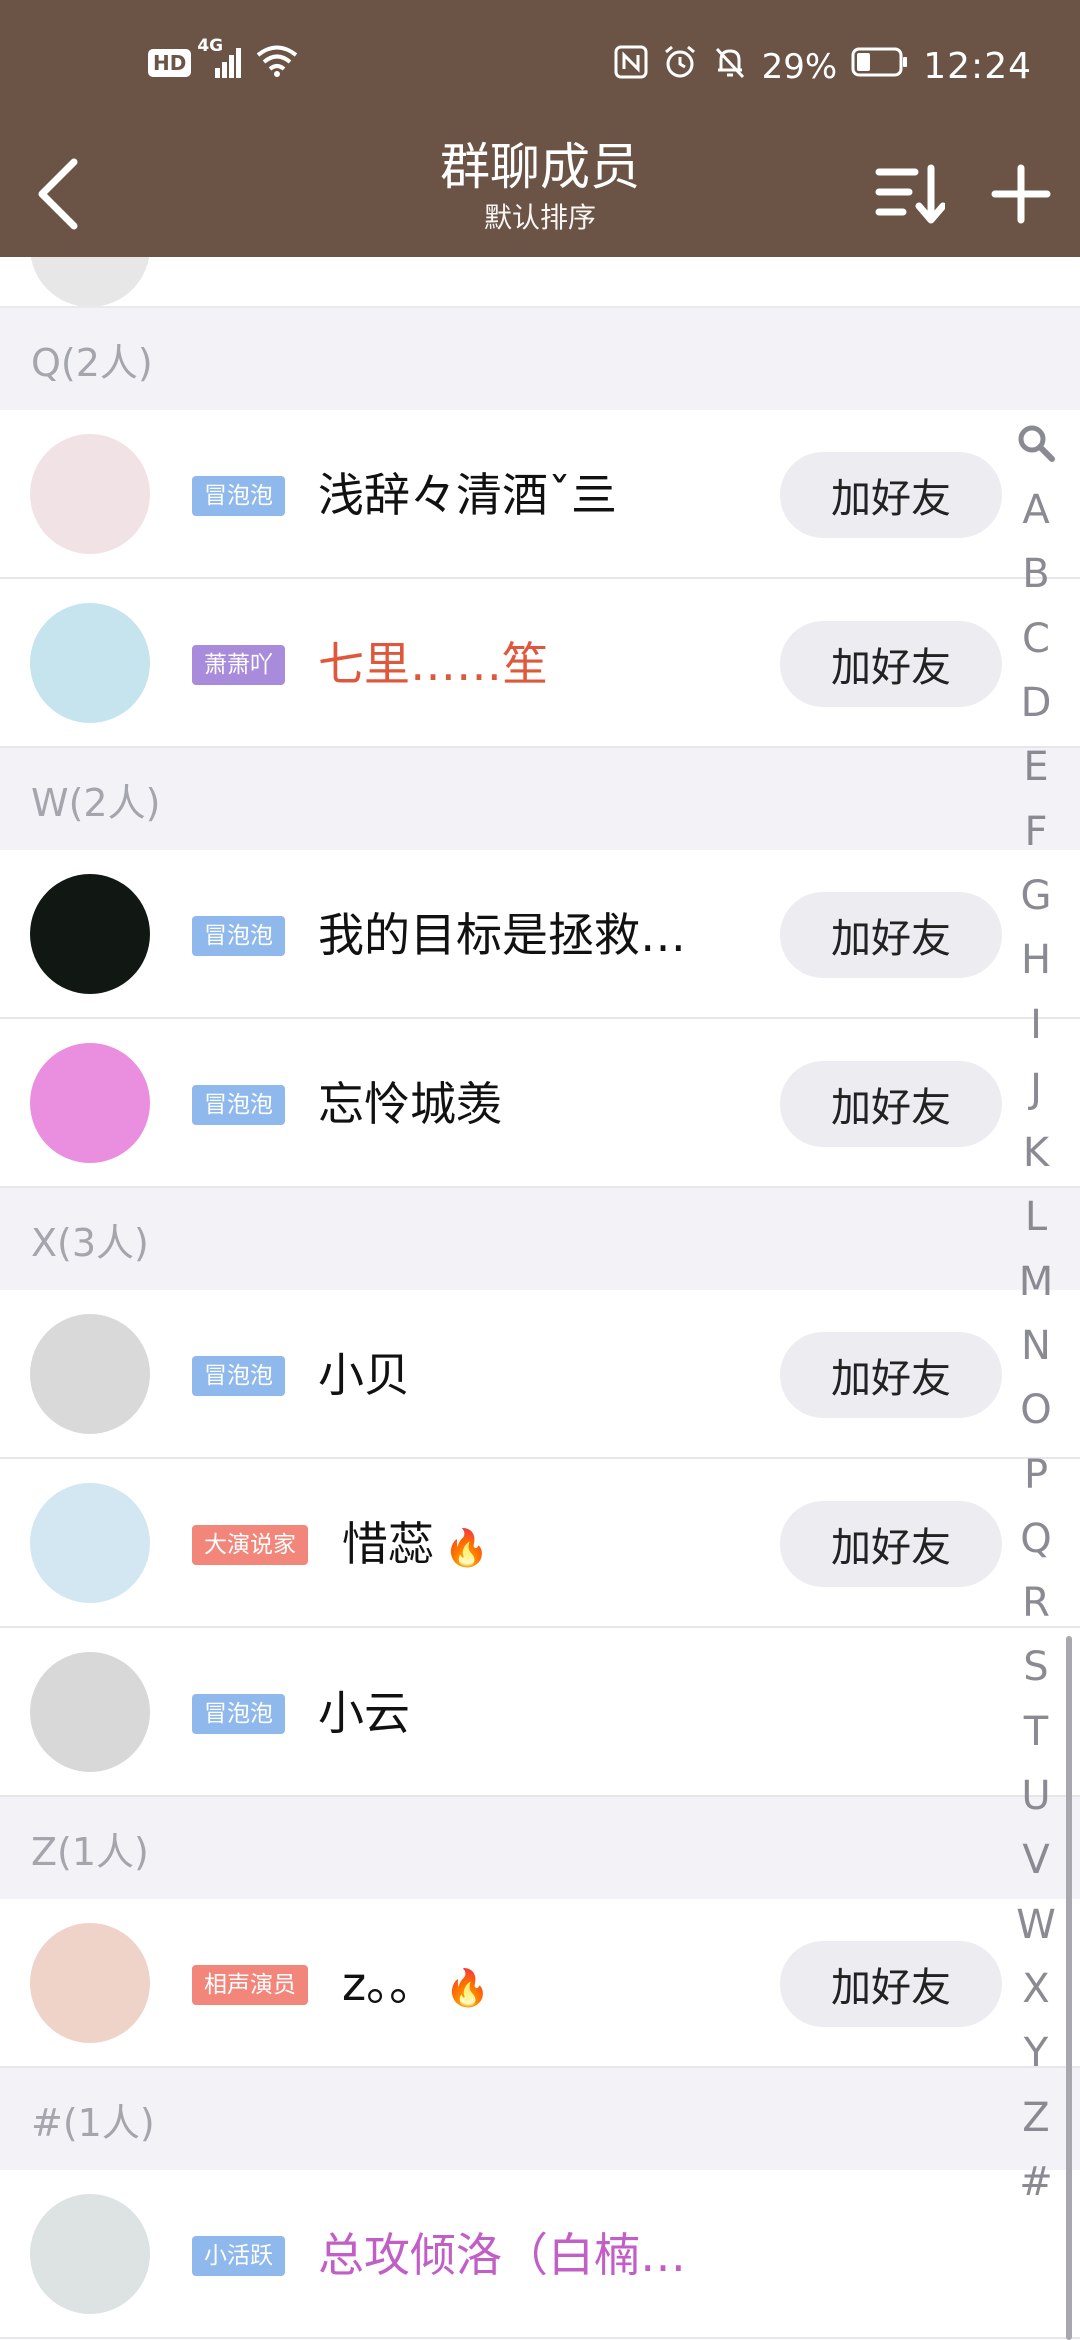  Describe the element at coordinates (1036, 1217) in the screenshot. I see `index-letter: L` at that location.